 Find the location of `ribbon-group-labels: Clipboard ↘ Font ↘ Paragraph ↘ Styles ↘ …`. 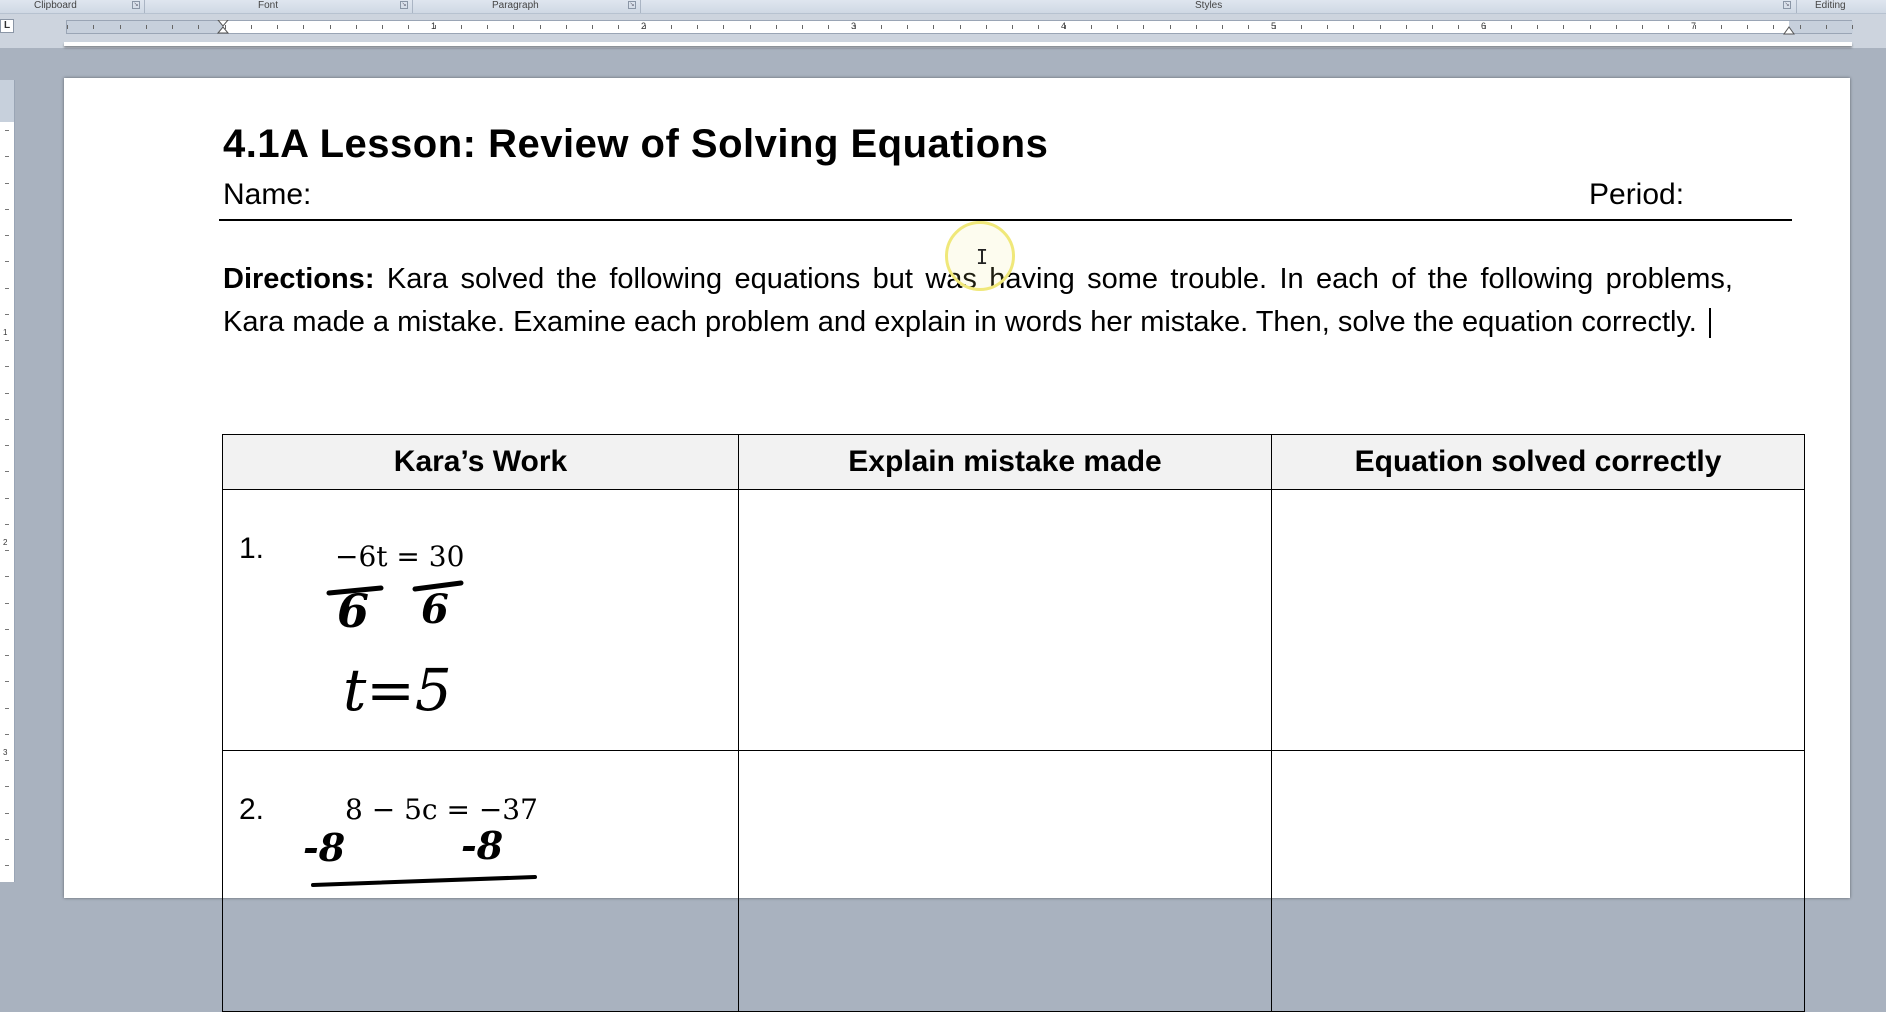

ribbon-group-labels: Clipboard ↘ Font ↘ Paragraph ↘ Styles ↘ … is located at coordinates (943, 7).